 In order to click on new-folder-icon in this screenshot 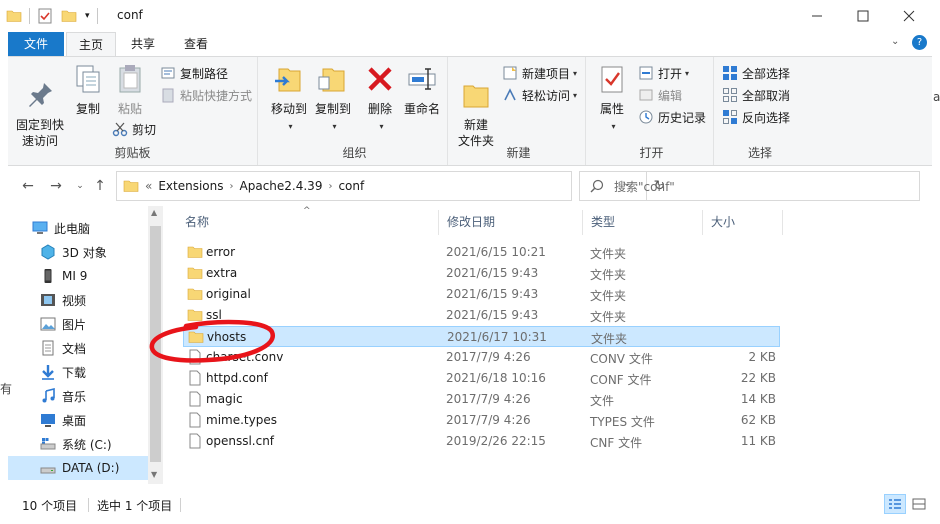, I will do `click(69, 16)`.